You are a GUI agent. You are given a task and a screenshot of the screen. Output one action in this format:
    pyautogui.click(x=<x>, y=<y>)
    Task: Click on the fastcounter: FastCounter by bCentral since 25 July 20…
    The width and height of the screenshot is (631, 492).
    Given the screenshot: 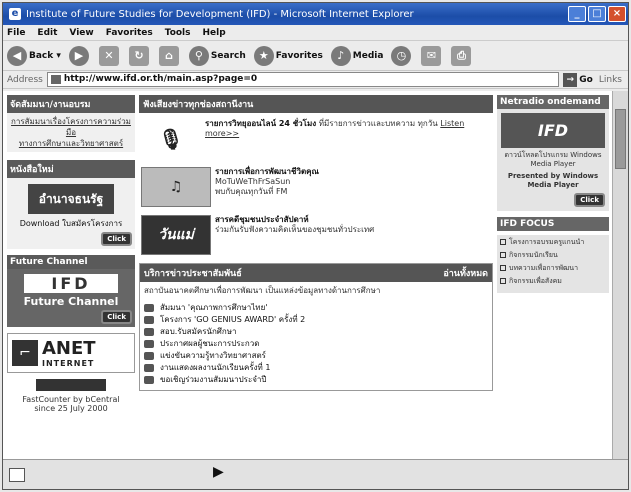 What is the action you would take?
    pyautogui.click(x=71, y=396)
    